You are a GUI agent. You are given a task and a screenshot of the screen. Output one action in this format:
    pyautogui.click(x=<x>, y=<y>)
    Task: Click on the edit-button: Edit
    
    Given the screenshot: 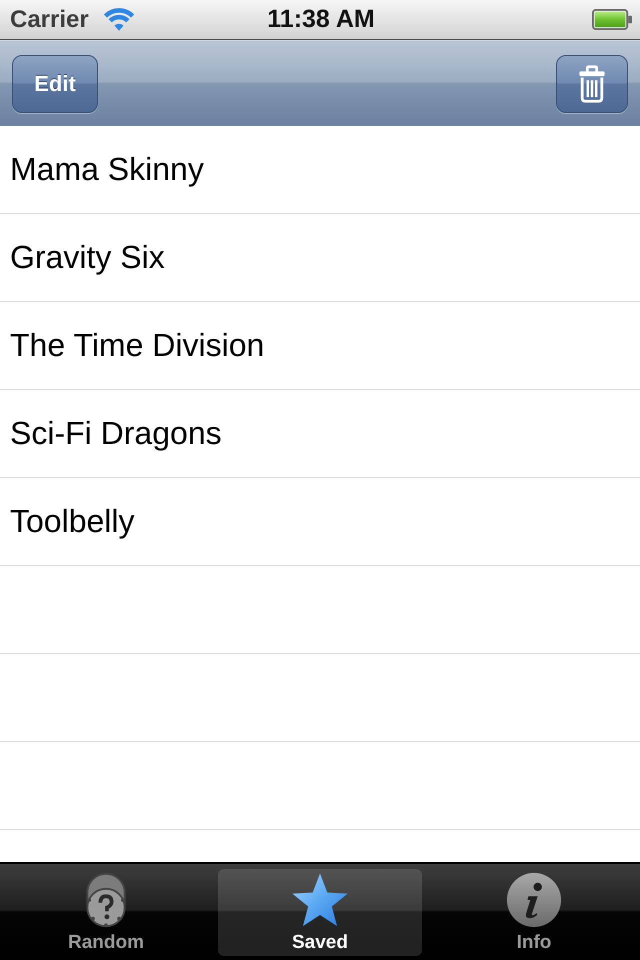 What is the action you would take?
    pyautogui.click(x=55, y=83)
    